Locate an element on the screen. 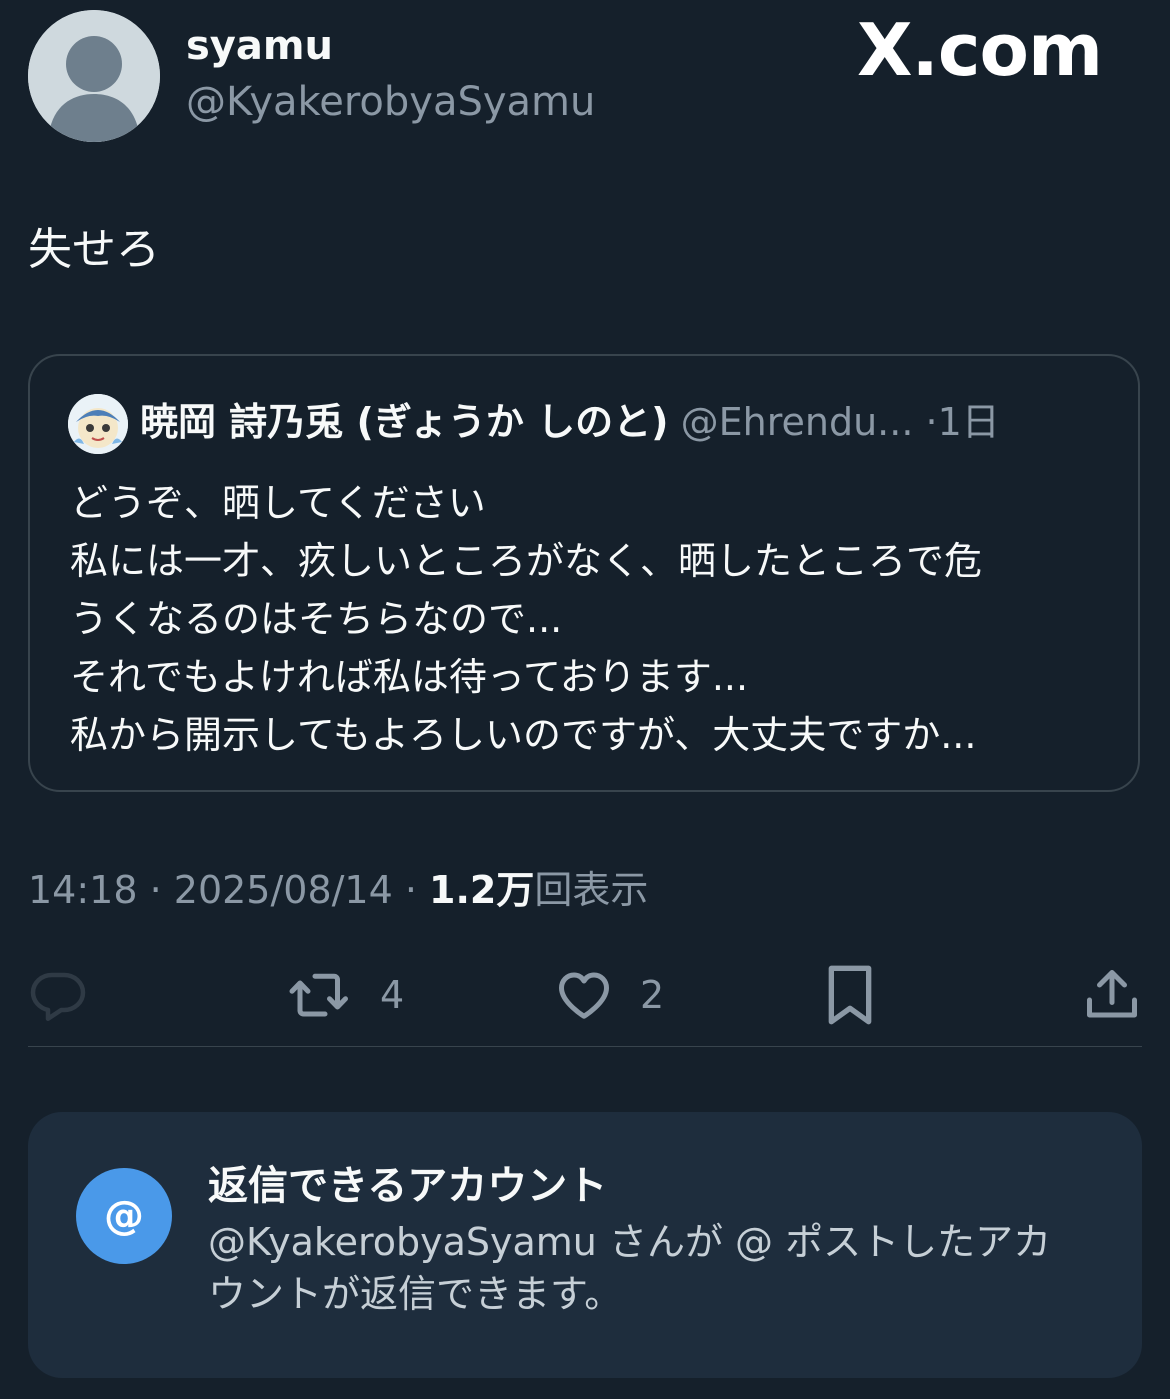 This screenshot has height=1399, width=1170. tweet-date: 2025/08/14 is located at coordinates (283, 890).